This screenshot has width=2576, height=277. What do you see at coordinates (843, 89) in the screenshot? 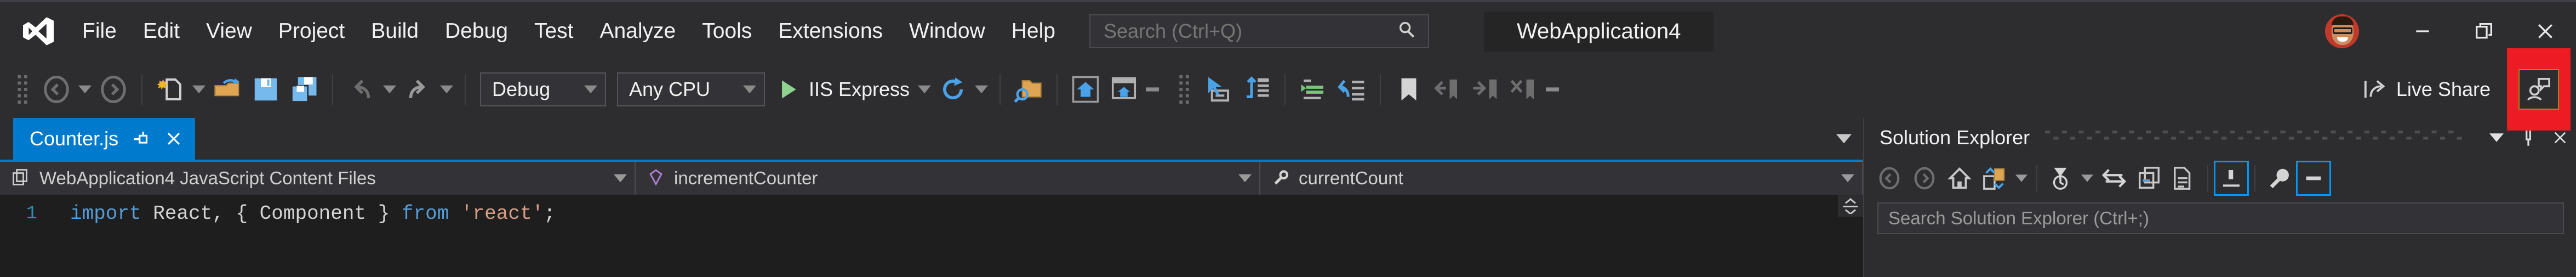
I see `start-debugging-button: IIS Express` at bounding box center [843, 89].